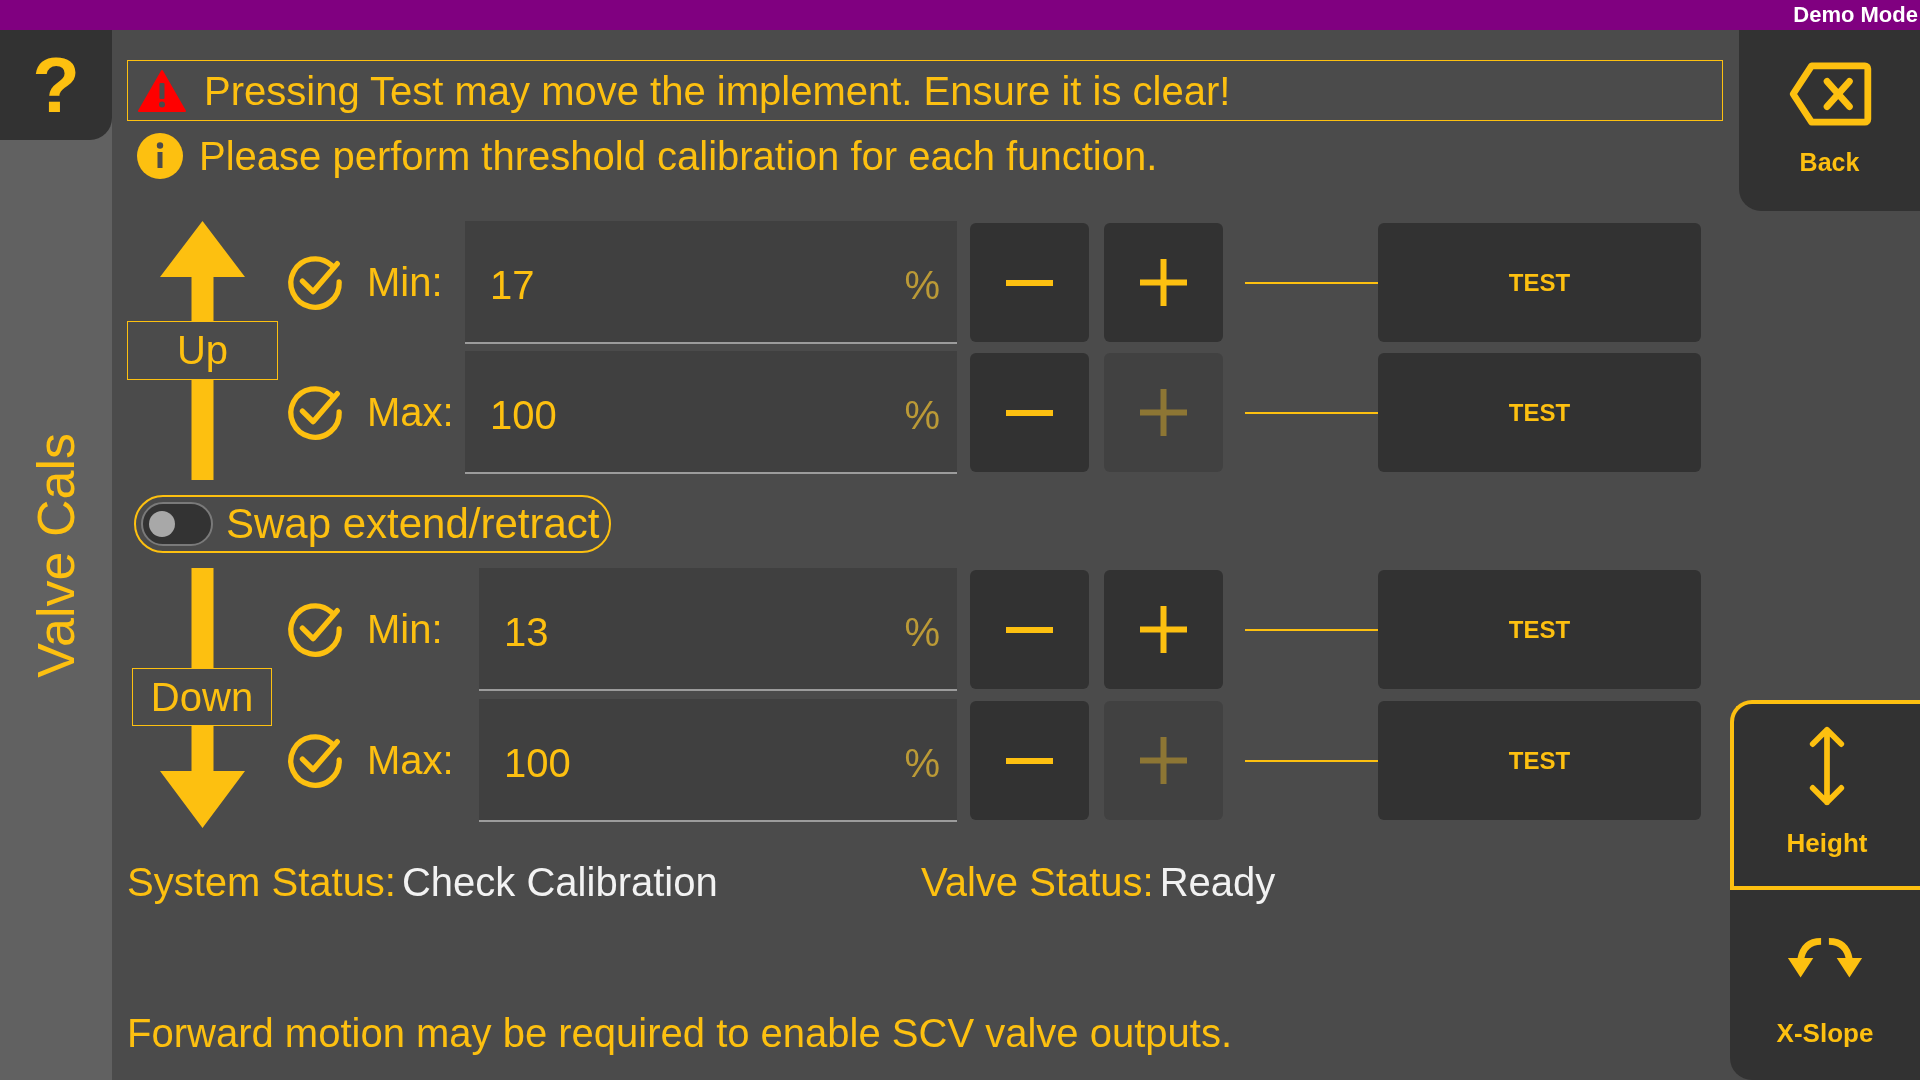  I want to click on percent-field: 13 %, so click(718, 629).